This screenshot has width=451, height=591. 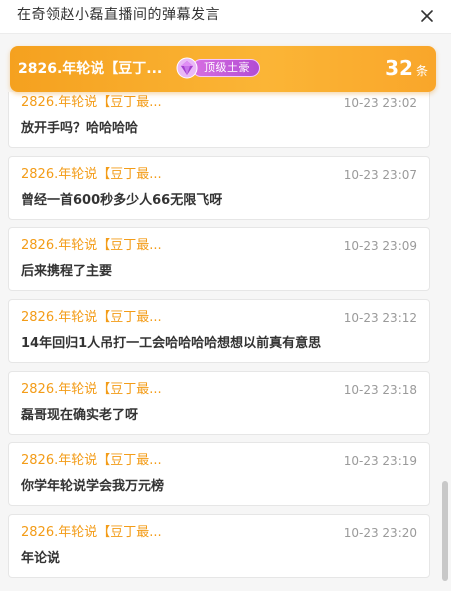 I want to click on list-item: 2826.年轮说【豆丁最... 10-23 23:20 年论说, so click(x=219, y=546).